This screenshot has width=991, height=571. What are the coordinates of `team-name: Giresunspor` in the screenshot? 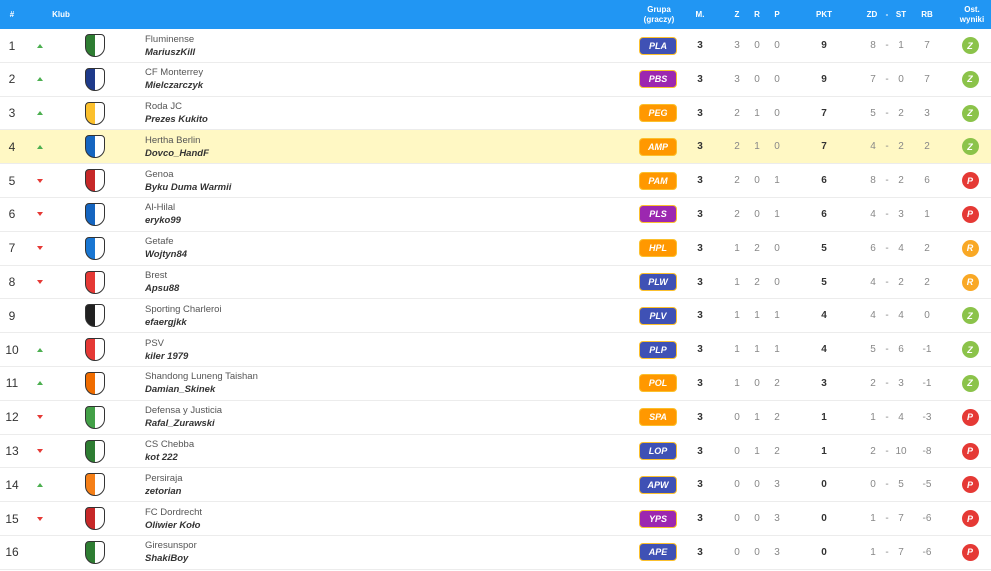 It's located at (171, 545).